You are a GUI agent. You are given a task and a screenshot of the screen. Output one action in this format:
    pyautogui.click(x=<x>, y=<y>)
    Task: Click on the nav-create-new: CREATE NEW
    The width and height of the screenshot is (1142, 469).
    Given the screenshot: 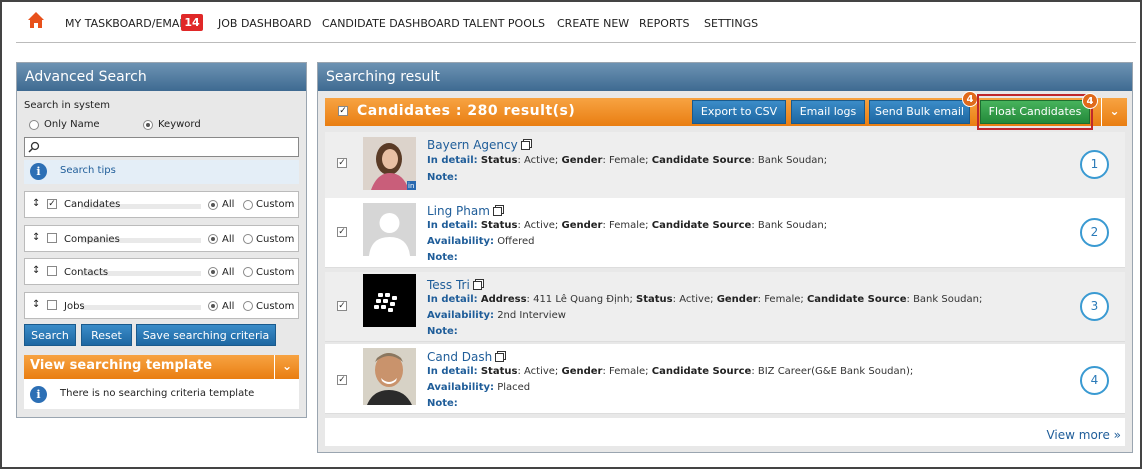 What is the action you would take?
    pyautogui.click(x=593, y=23)
    